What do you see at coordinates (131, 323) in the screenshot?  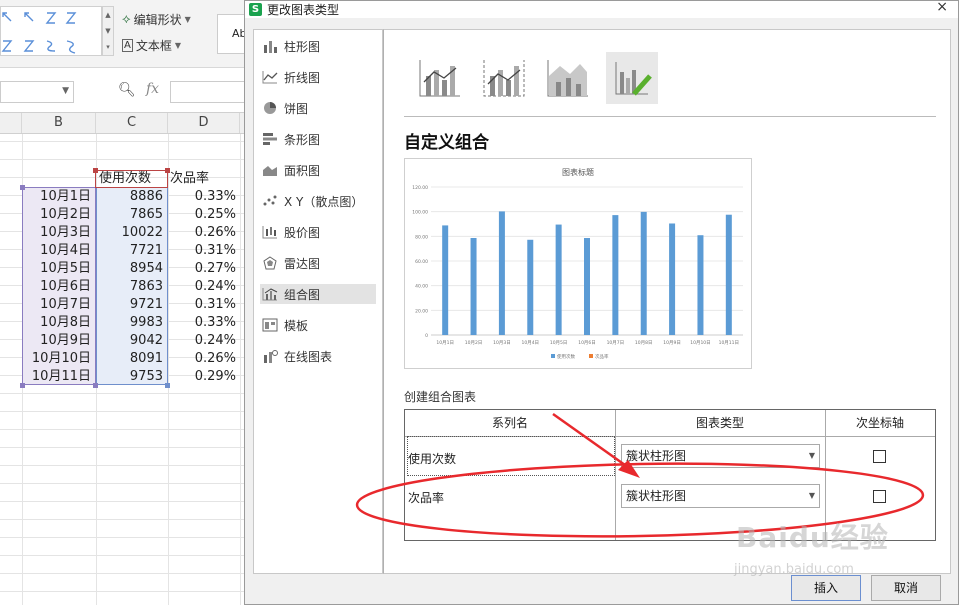 I see `use-cell: 9983` at bounding box center [131, 323].